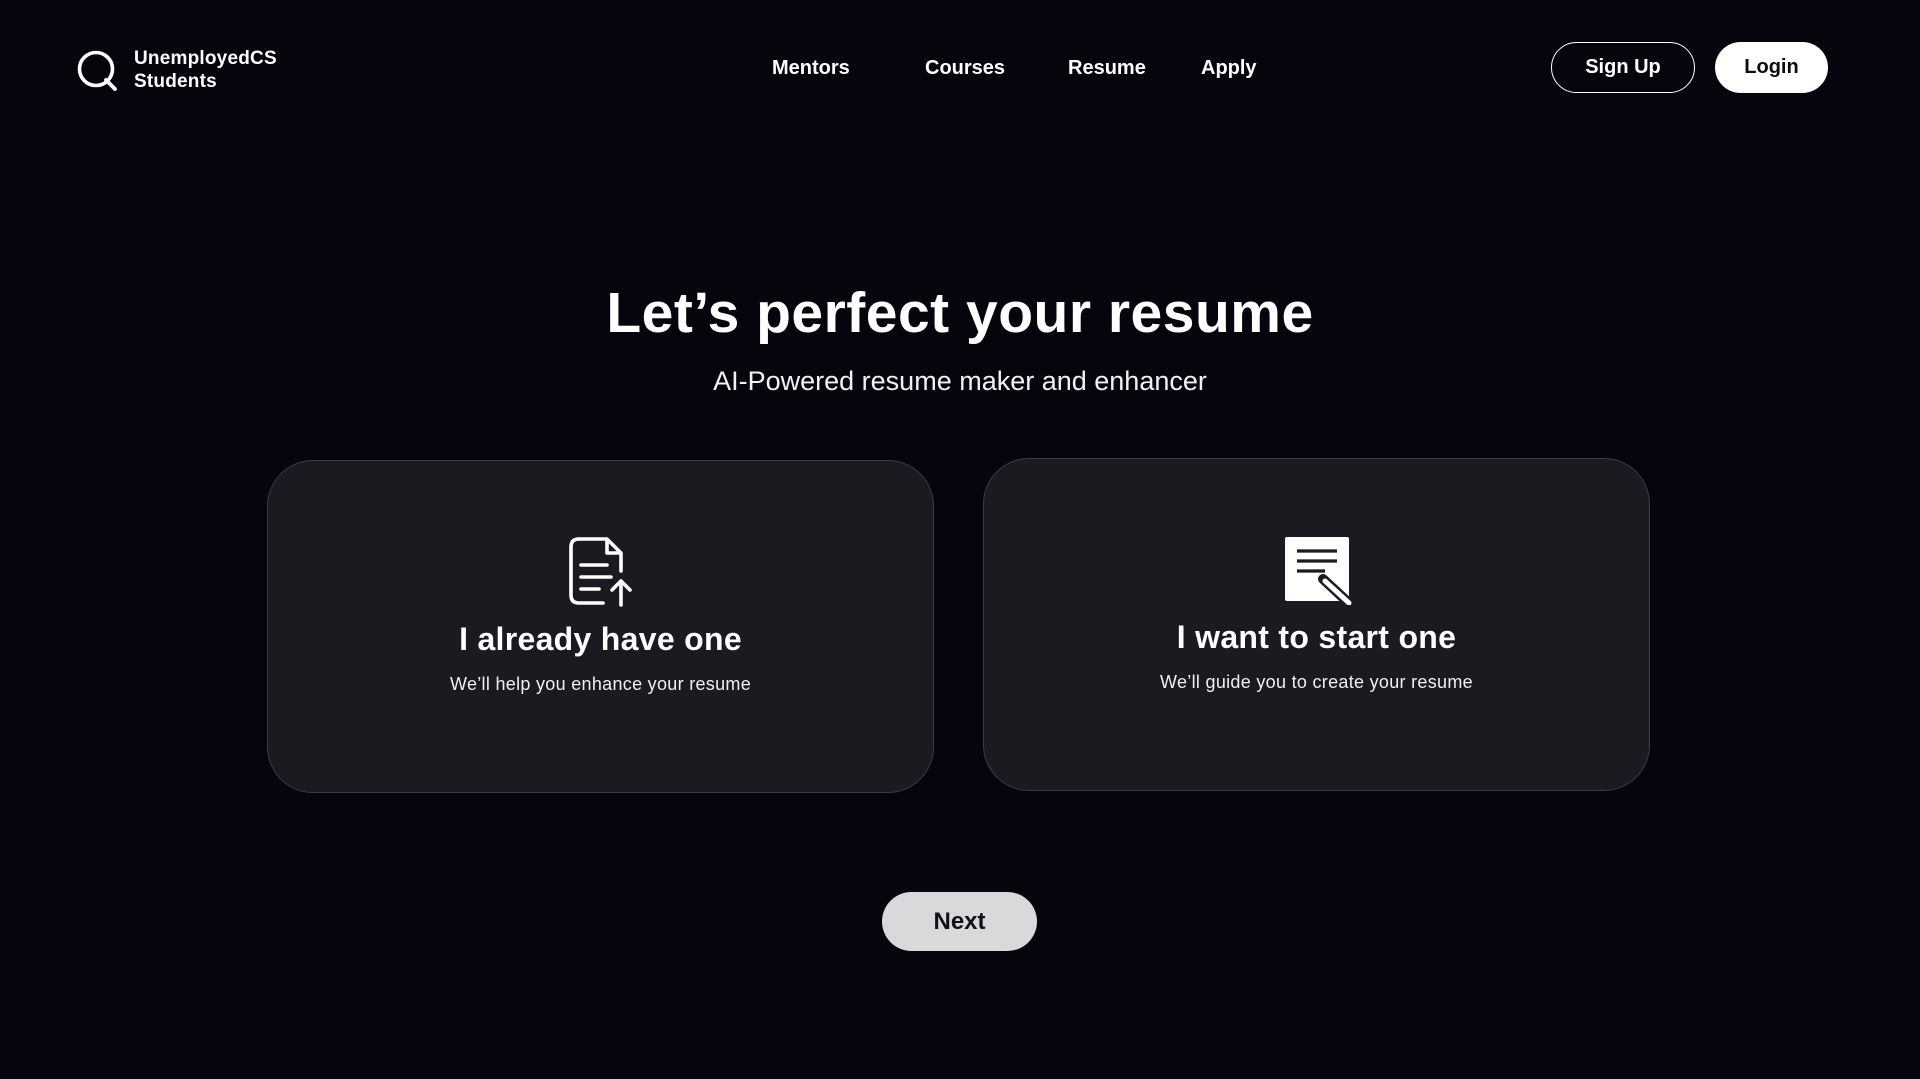 This screenshot has width=1920, height=1079. Describe the element at coordinates (960, 313) in the screenshot. I see `page-title: Let’s perfect your resume` at that location.